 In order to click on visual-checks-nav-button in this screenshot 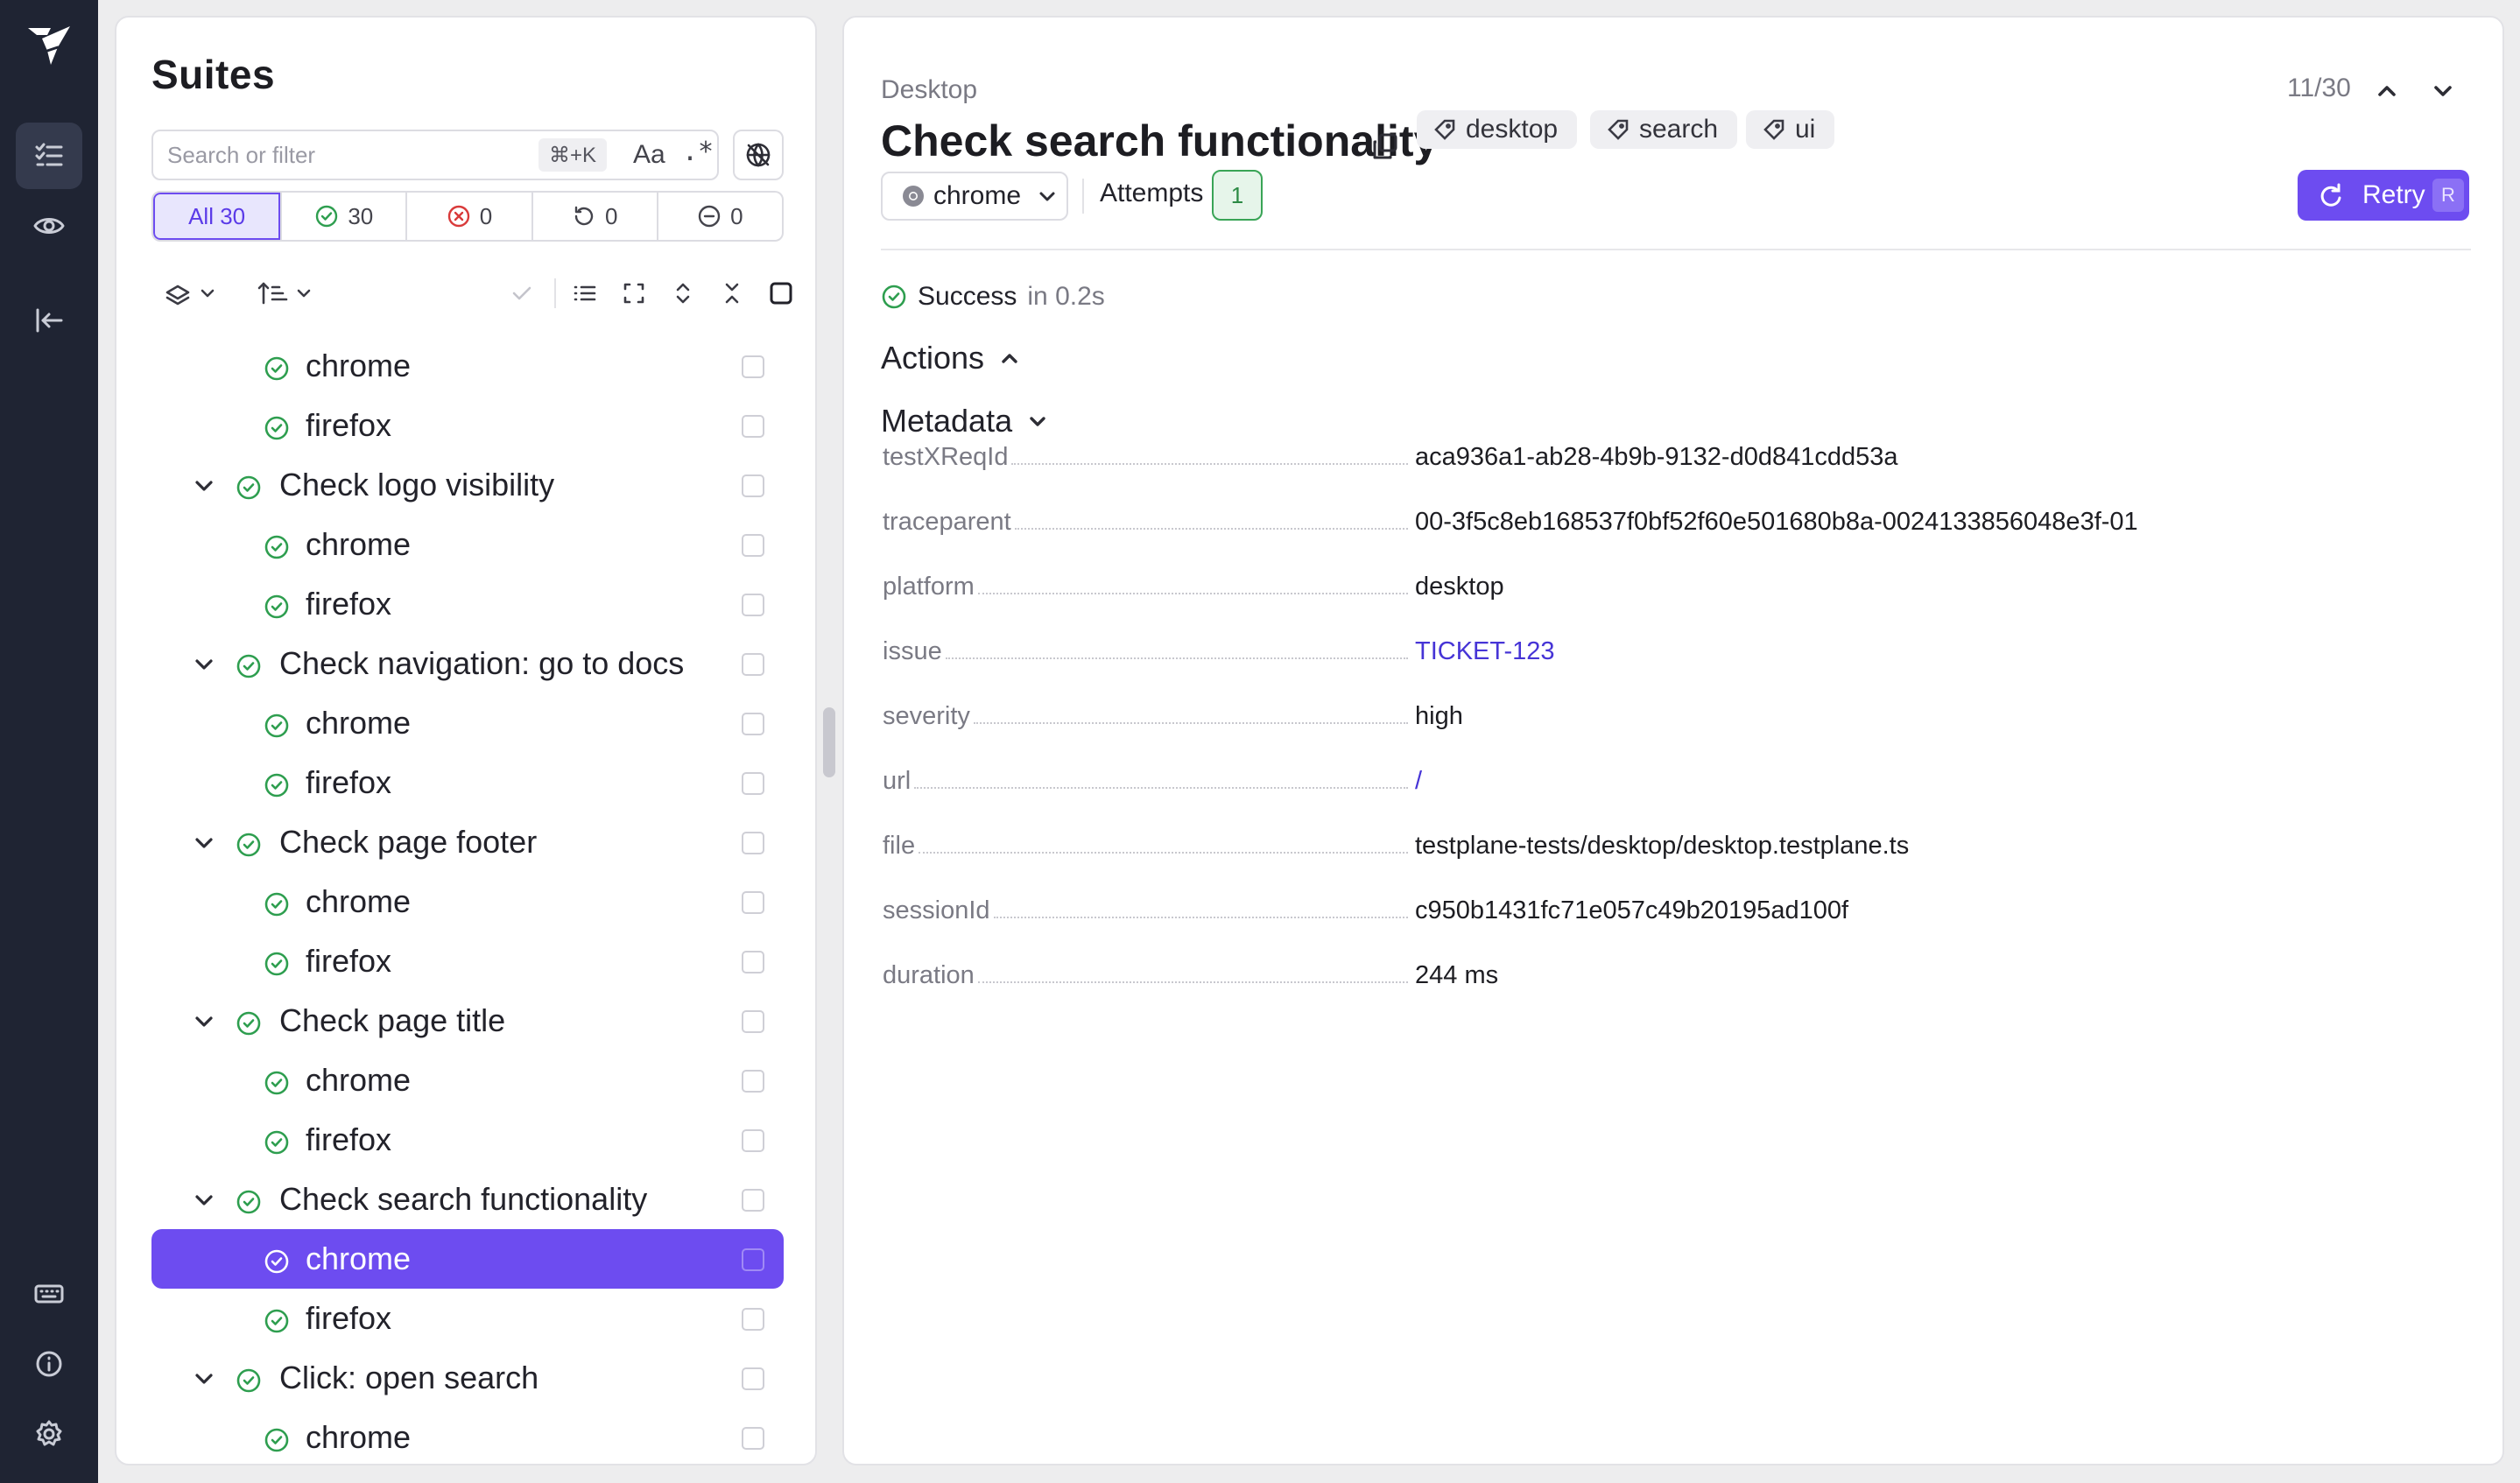, I will do `click(49, 226)`.